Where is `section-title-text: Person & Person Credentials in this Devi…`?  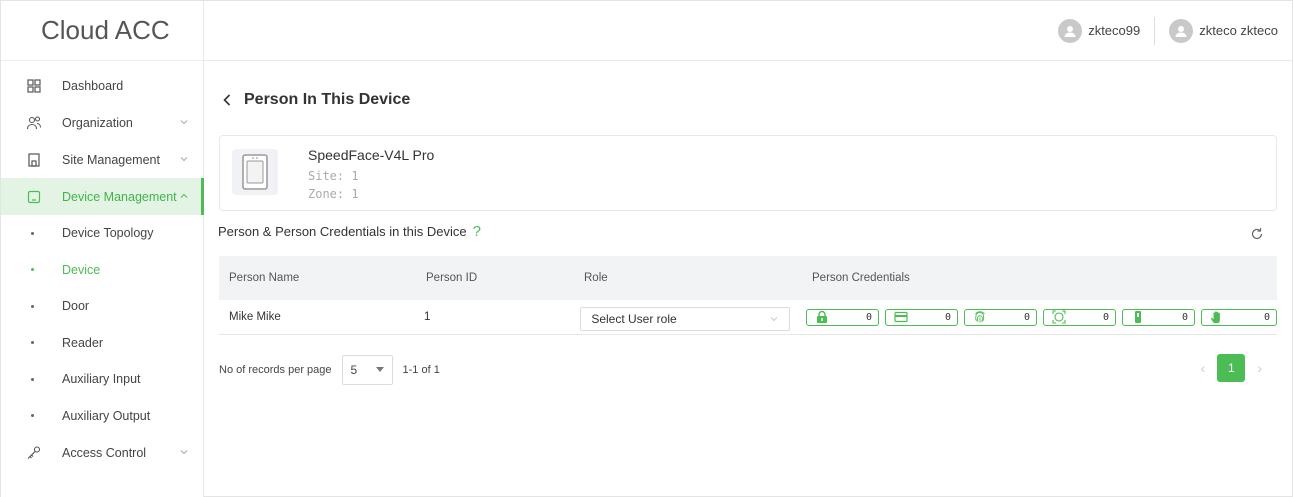
section-title-text: Person & Person Credentials in this Devi… is located at coordinates (342, 231).